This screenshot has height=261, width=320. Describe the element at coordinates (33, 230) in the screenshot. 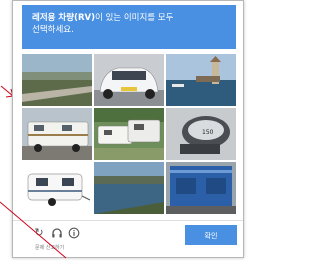

I see `annotation-line-bottom` at that location.